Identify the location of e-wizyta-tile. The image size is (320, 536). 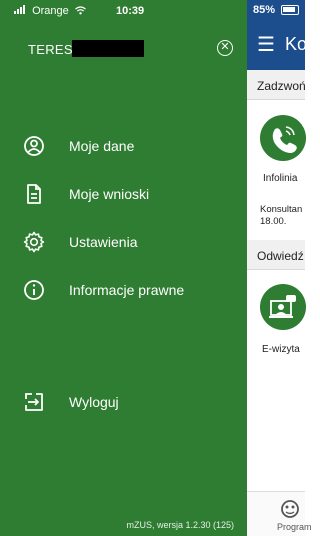
(283, 307).